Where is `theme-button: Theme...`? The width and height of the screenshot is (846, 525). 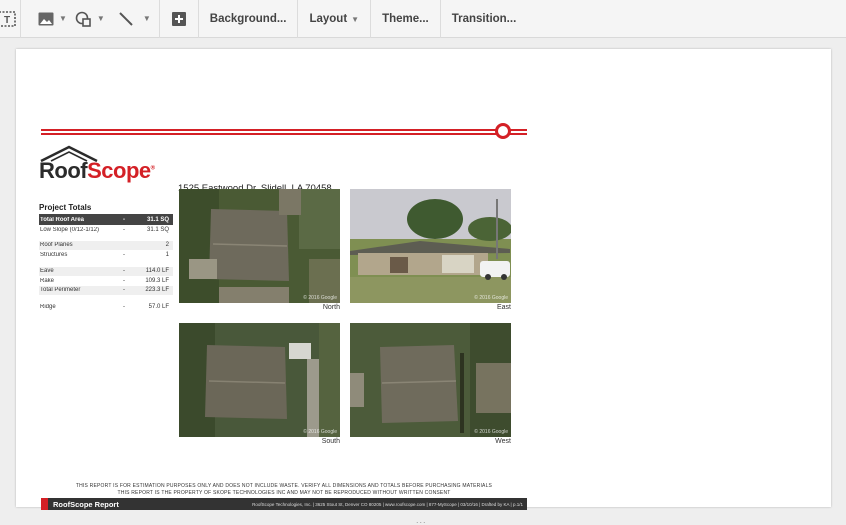 theme-button: Theme... is located at coordinates (405, 19).